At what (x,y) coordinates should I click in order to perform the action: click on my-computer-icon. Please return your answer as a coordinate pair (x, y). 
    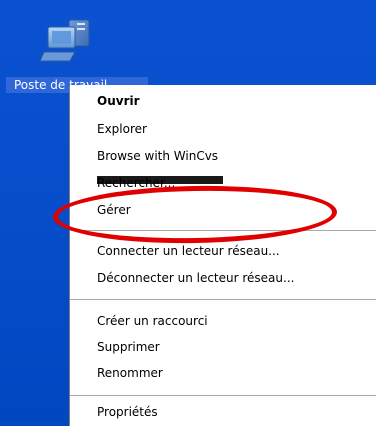
    Looking at the image, I should click on (73, 41).